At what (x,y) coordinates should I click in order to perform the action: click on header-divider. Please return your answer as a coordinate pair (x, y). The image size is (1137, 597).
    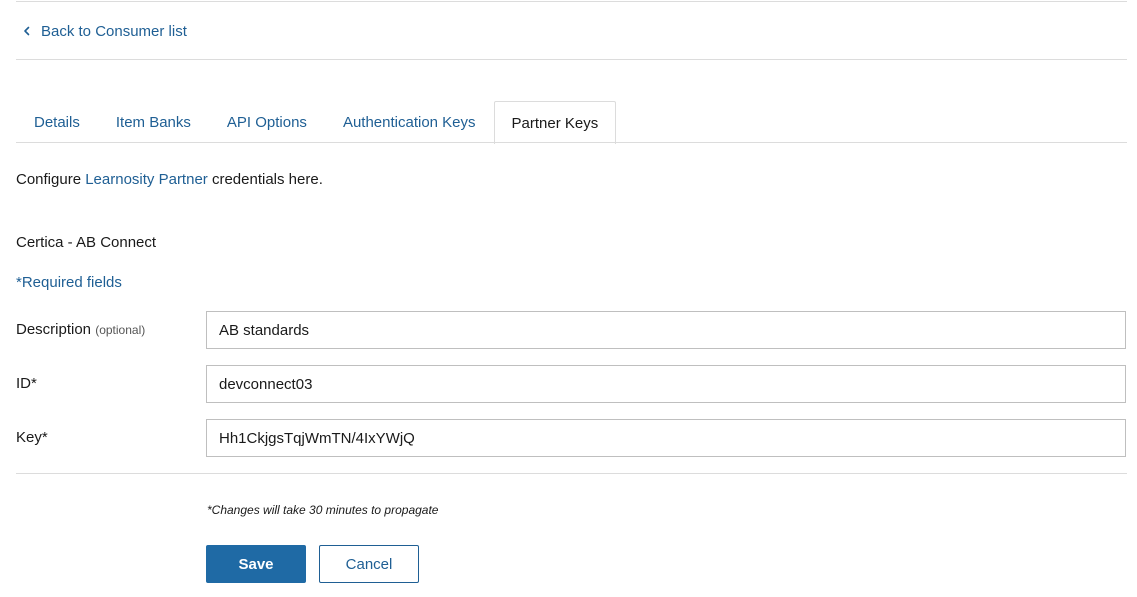
    Looking at the image, I should click on (571, 59).